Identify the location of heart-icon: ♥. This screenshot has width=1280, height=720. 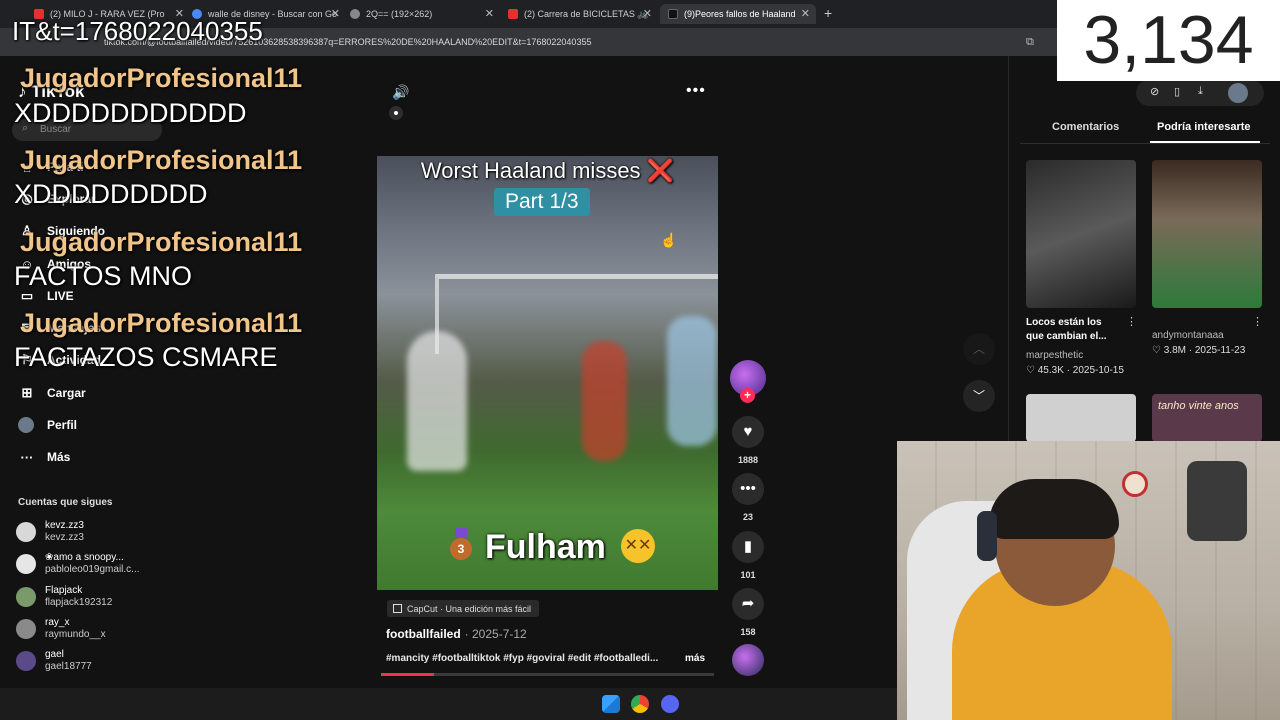
(748, 431).